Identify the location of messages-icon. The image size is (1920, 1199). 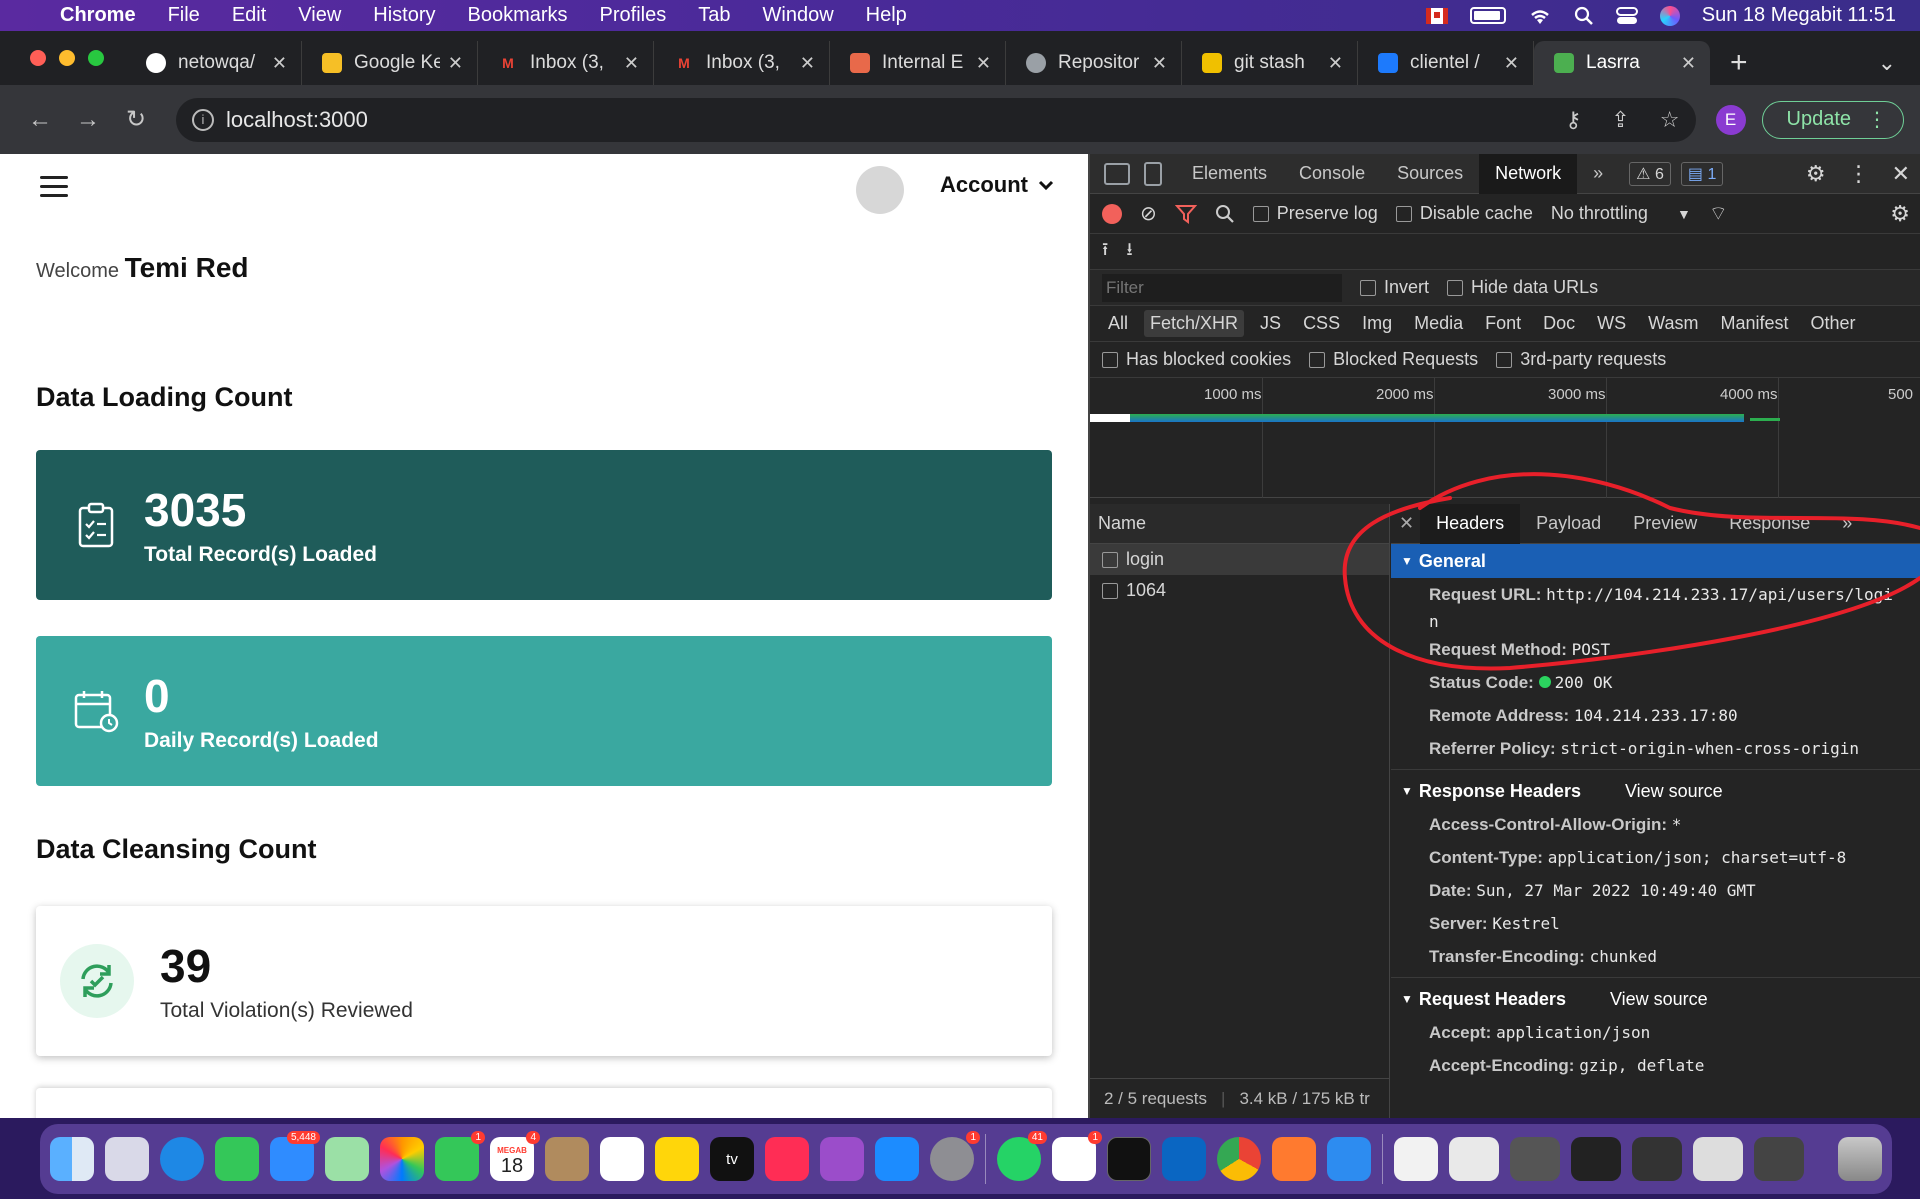
(237, 1159).